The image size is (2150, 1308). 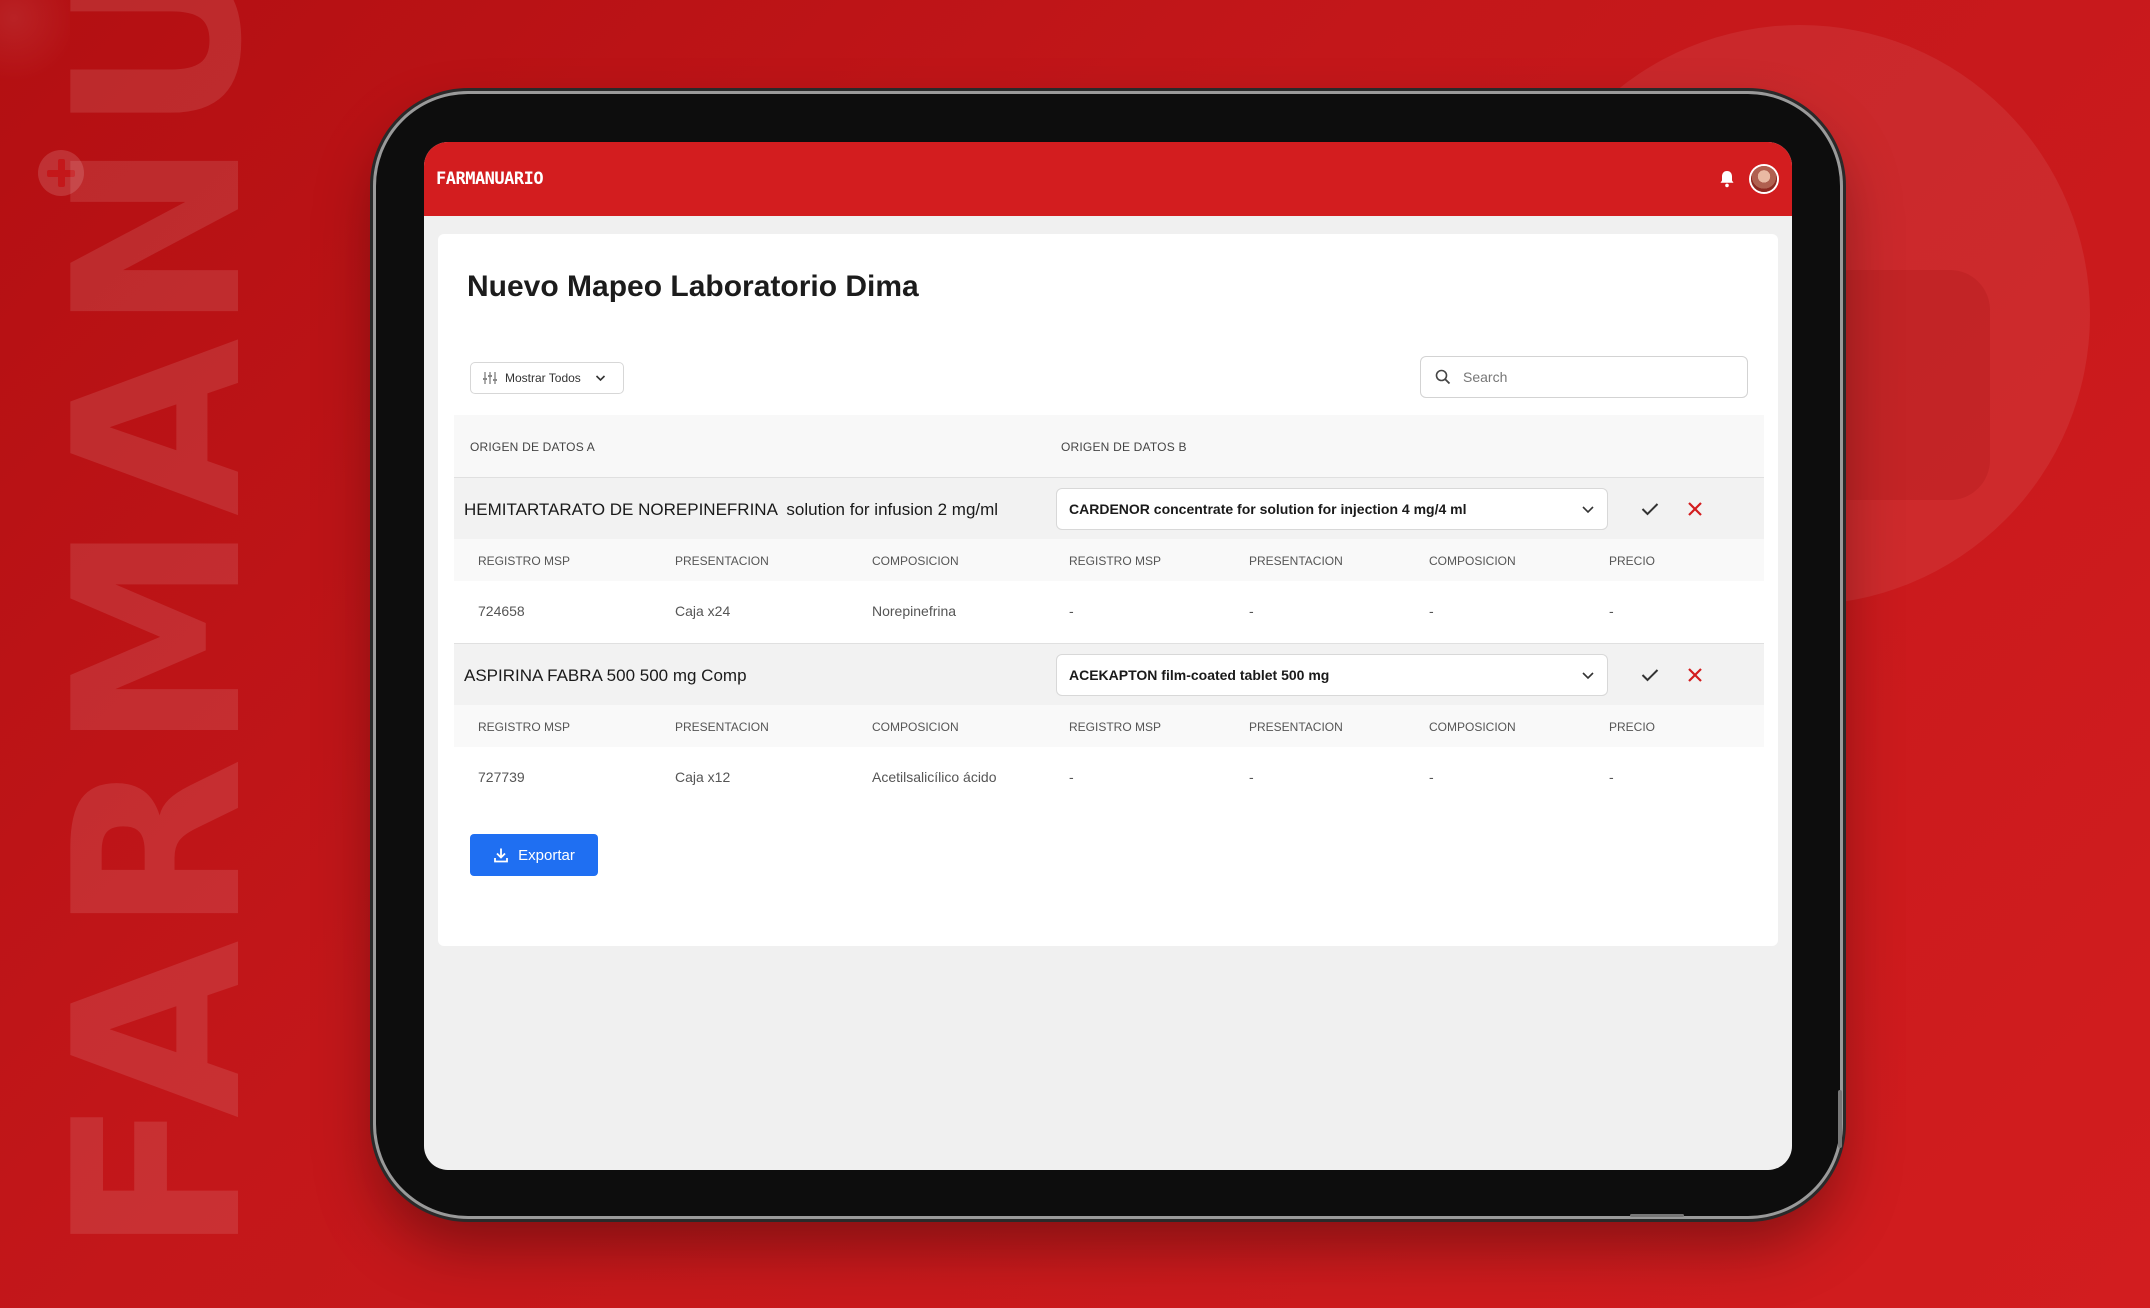 I want to click on cell-registro-a: 727739, so click(x=501, y=777).